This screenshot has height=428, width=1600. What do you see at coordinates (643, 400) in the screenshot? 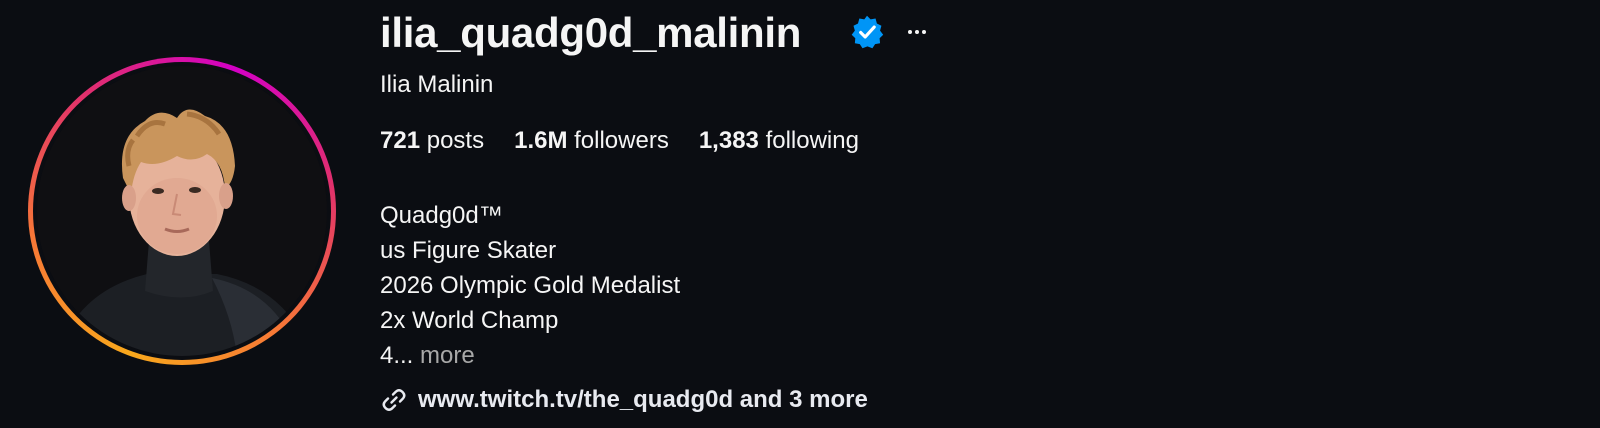
I see `external-link-text: www.twitch.tv/the_quadg0d and 3 more` at bounding box center [643, 400].